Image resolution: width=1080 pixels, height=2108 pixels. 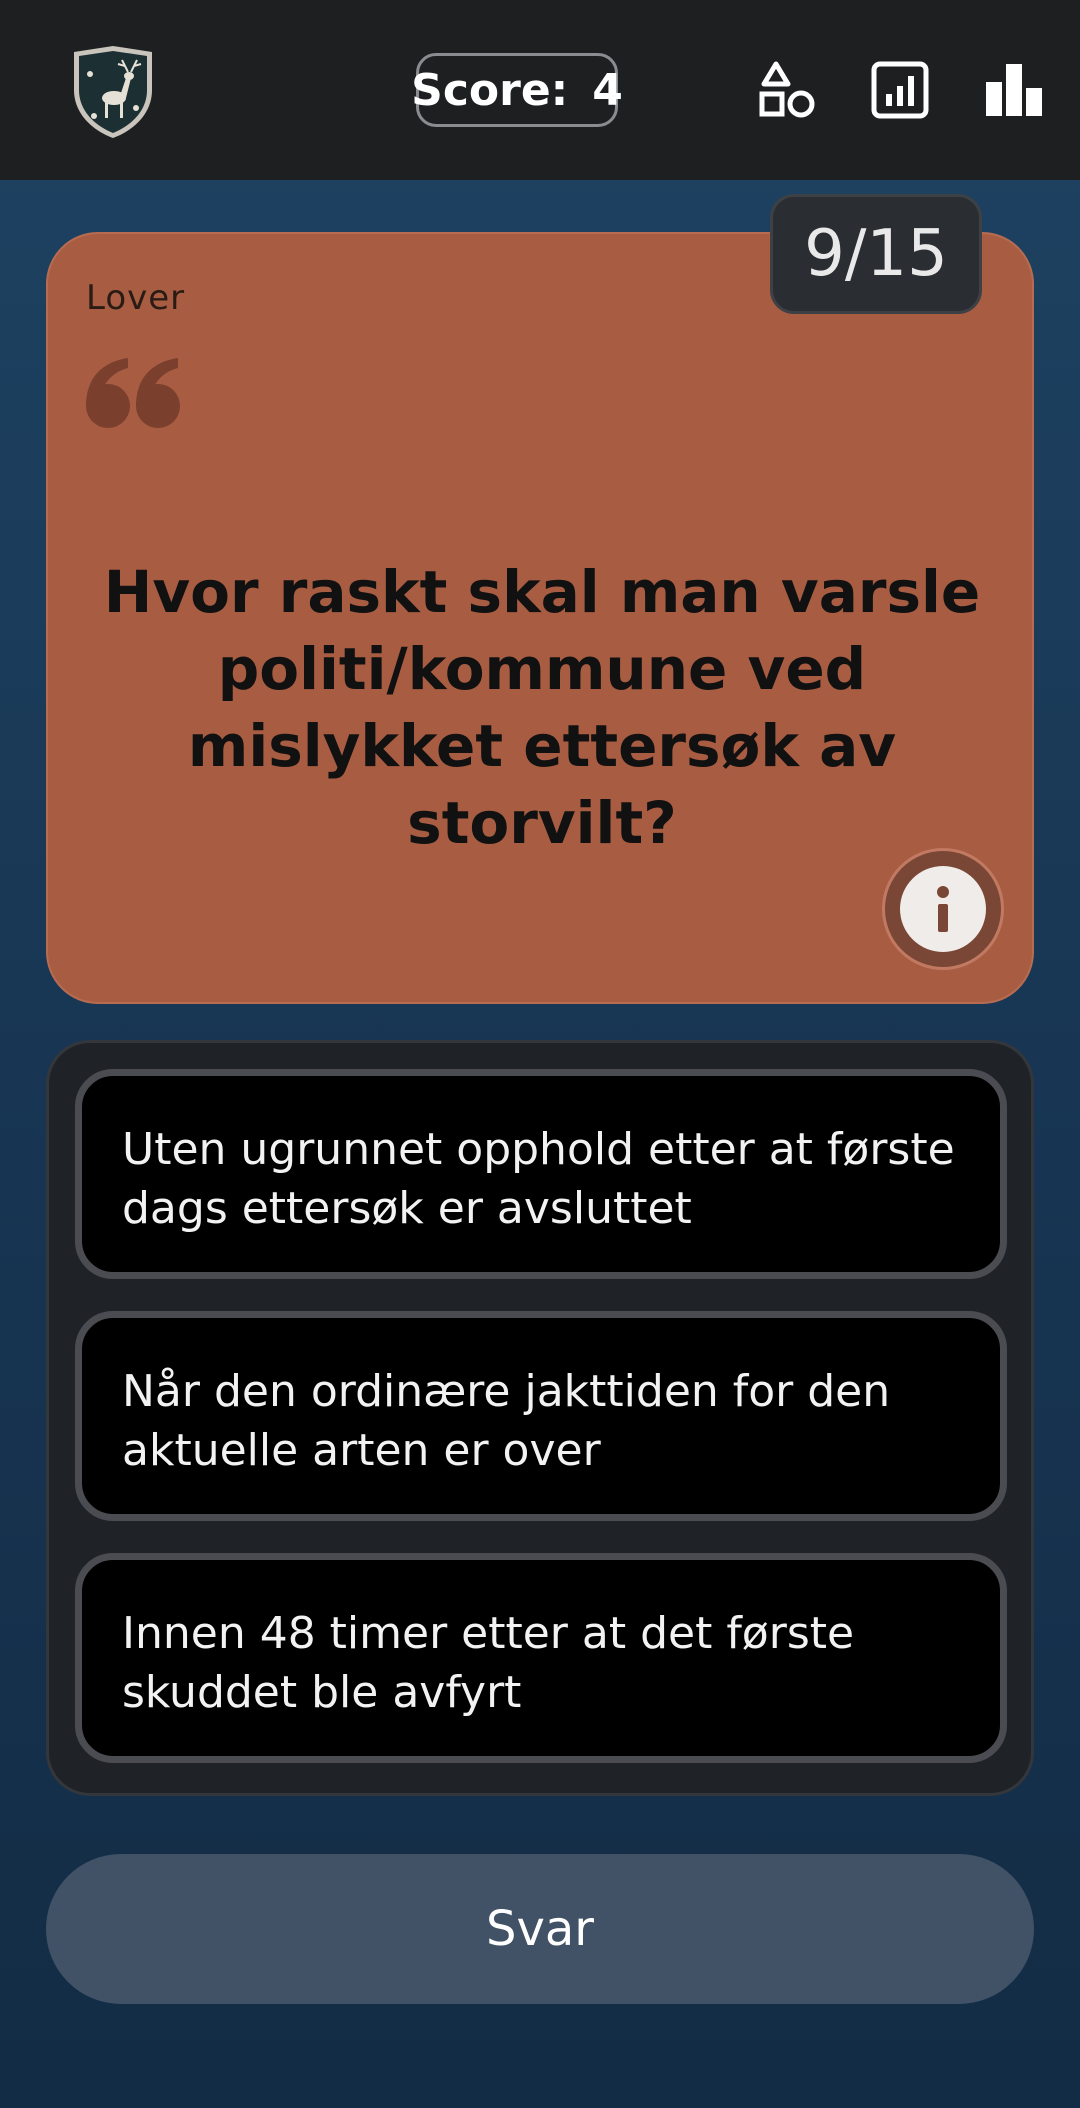 I want to click on deer-crest-logo, so click(x=113, y=92).